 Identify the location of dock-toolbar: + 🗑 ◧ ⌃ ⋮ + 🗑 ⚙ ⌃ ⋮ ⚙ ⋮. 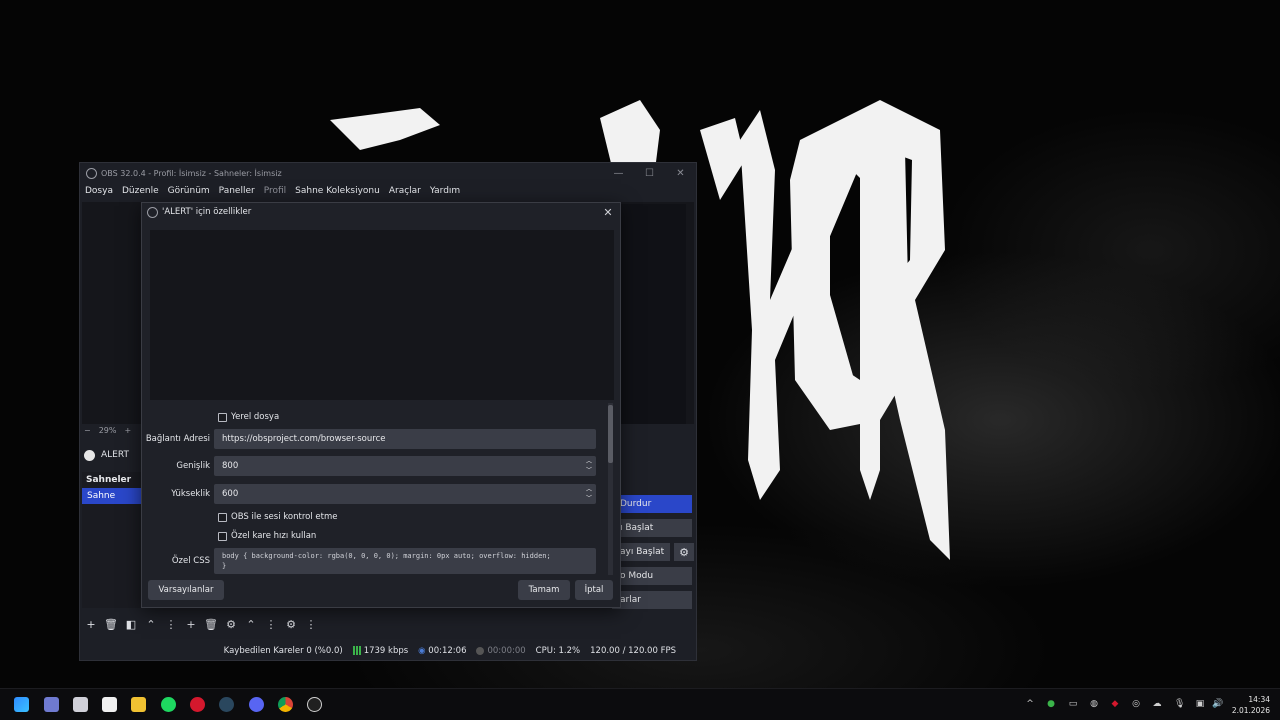
(201, 624).